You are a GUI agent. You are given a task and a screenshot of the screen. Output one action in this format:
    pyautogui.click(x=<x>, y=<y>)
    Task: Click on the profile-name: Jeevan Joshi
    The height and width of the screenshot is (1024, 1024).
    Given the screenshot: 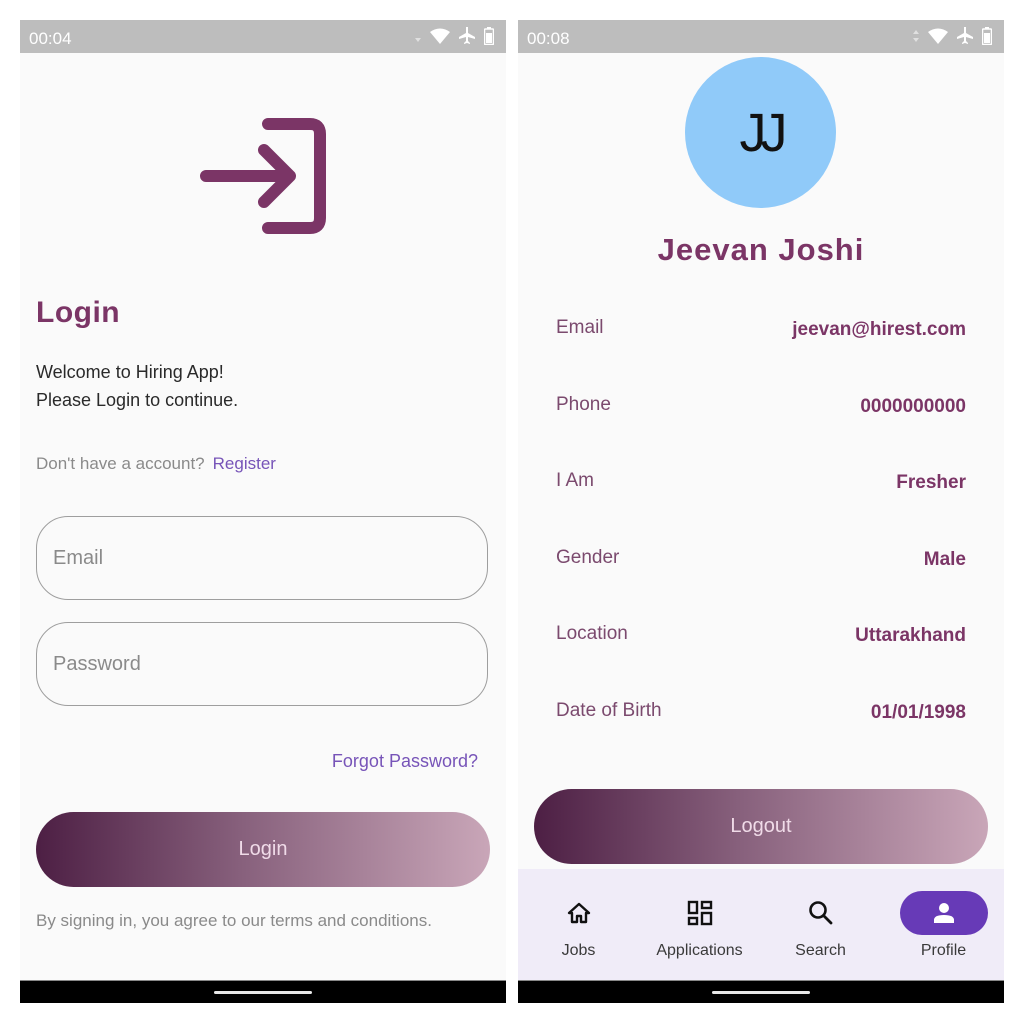 What is the action you would take?
    pyautogui.click(x=761, y=249)
    